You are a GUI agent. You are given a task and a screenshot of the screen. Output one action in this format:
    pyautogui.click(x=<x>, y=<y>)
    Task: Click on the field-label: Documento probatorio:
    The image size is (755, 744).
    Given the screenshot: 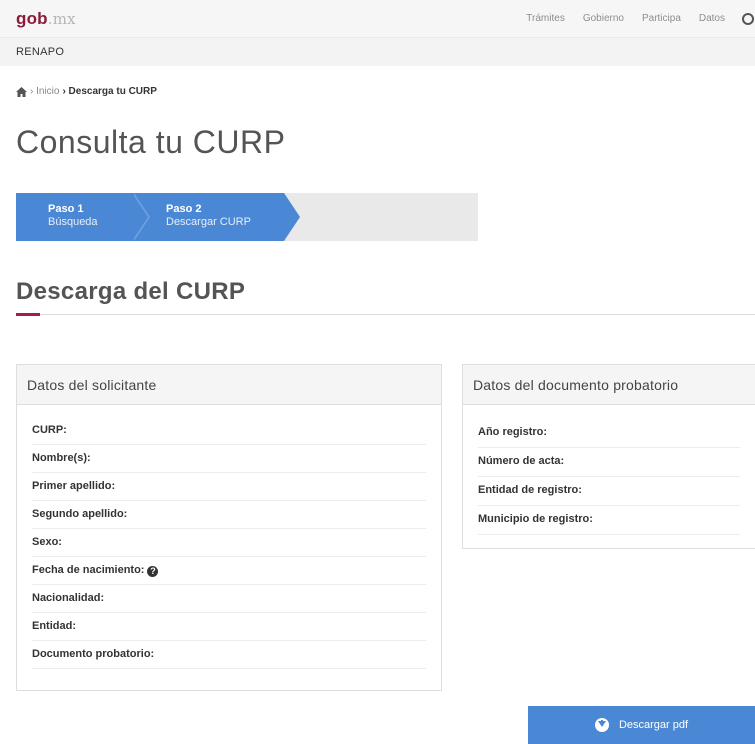 What is the action you would take?
    pyautogui.click(x=93, y=654)
    